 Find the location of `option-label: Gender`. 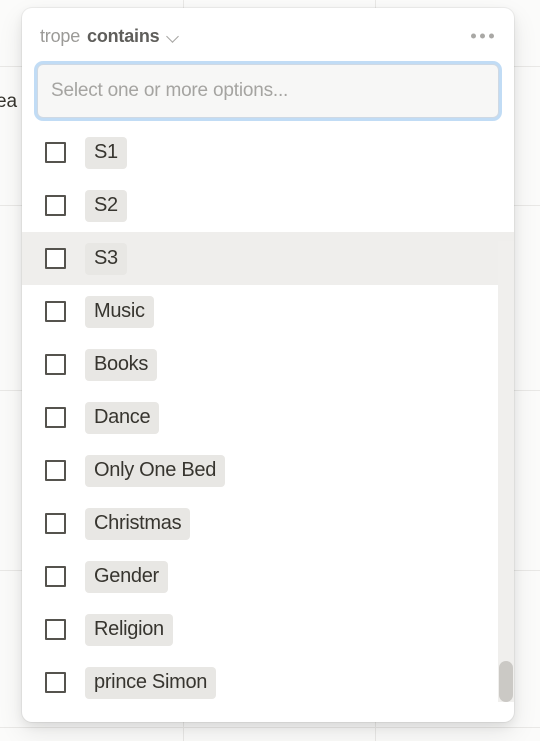

option-label: Gender is located at coordinates (126, 576).